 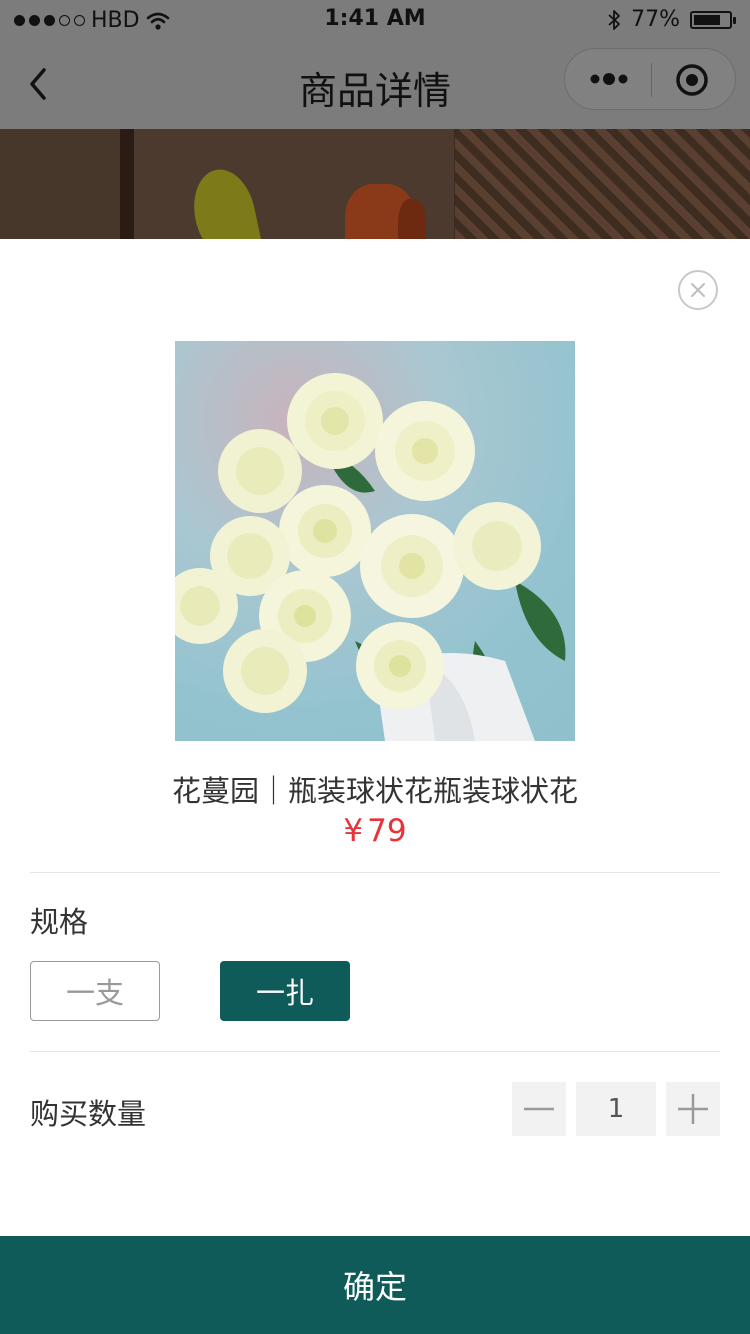 I want to click on quantity-label: 购买数量, so click(x=88, y=1114).